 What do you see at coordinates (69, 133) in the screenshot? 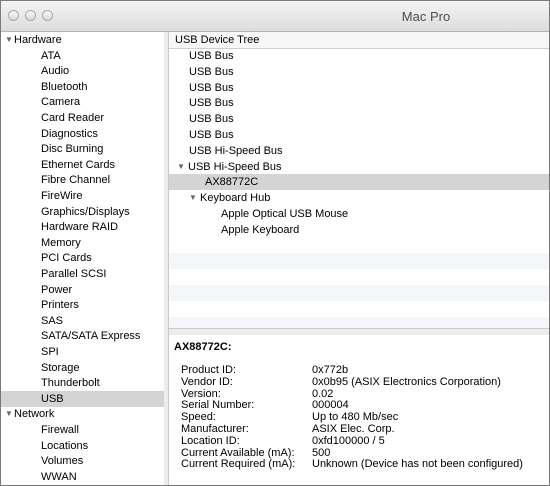
I see `sidebar-item-label: Diagnostics` at bounding box center [69, 133].